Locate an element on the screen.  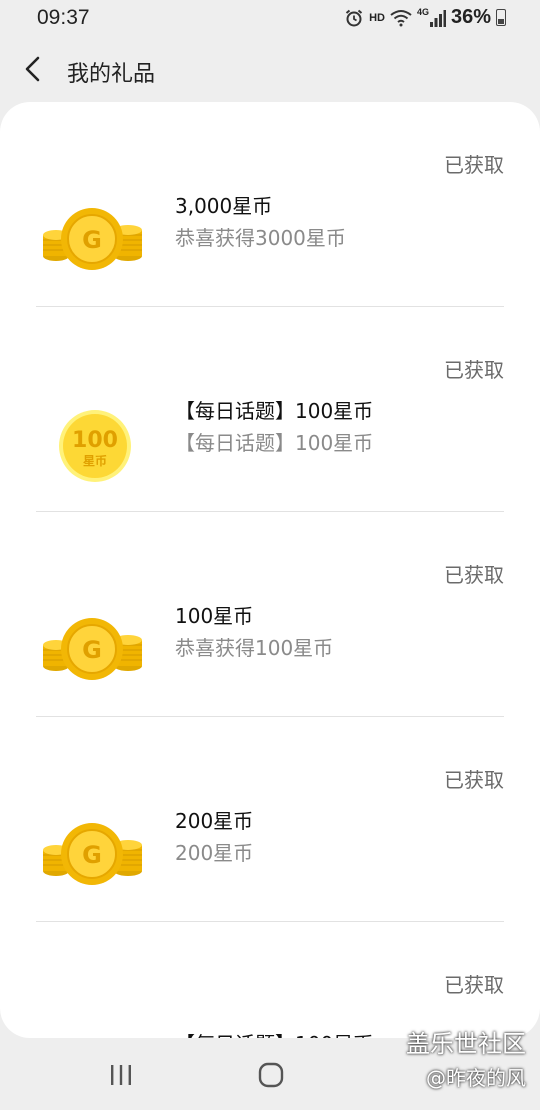
gift-subtitle: 恭喜获得3000星币 is located at coordinates (260, 238).